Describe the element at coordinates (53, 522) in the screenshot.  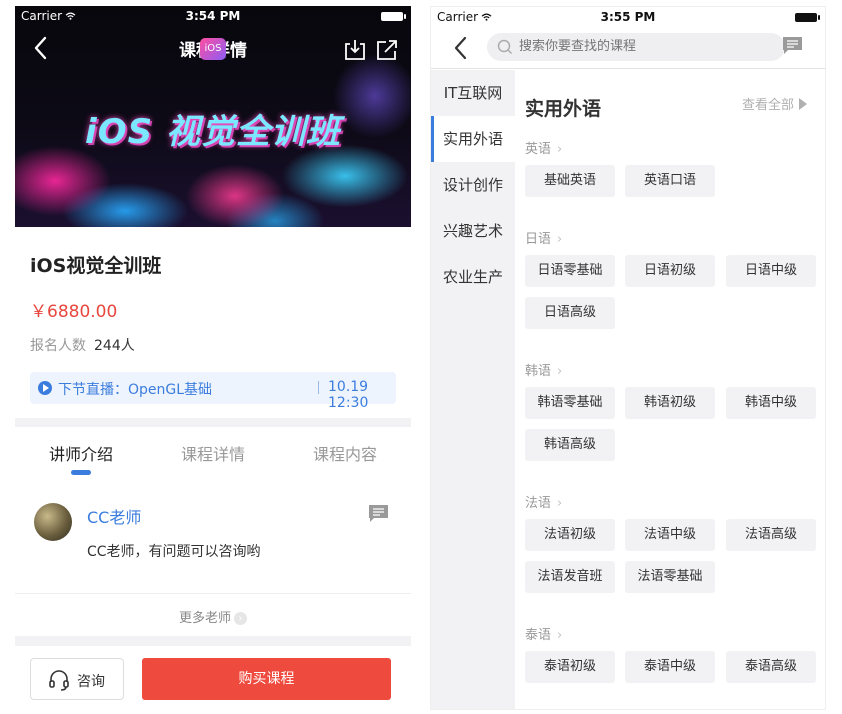
I see `avatar` at that location.